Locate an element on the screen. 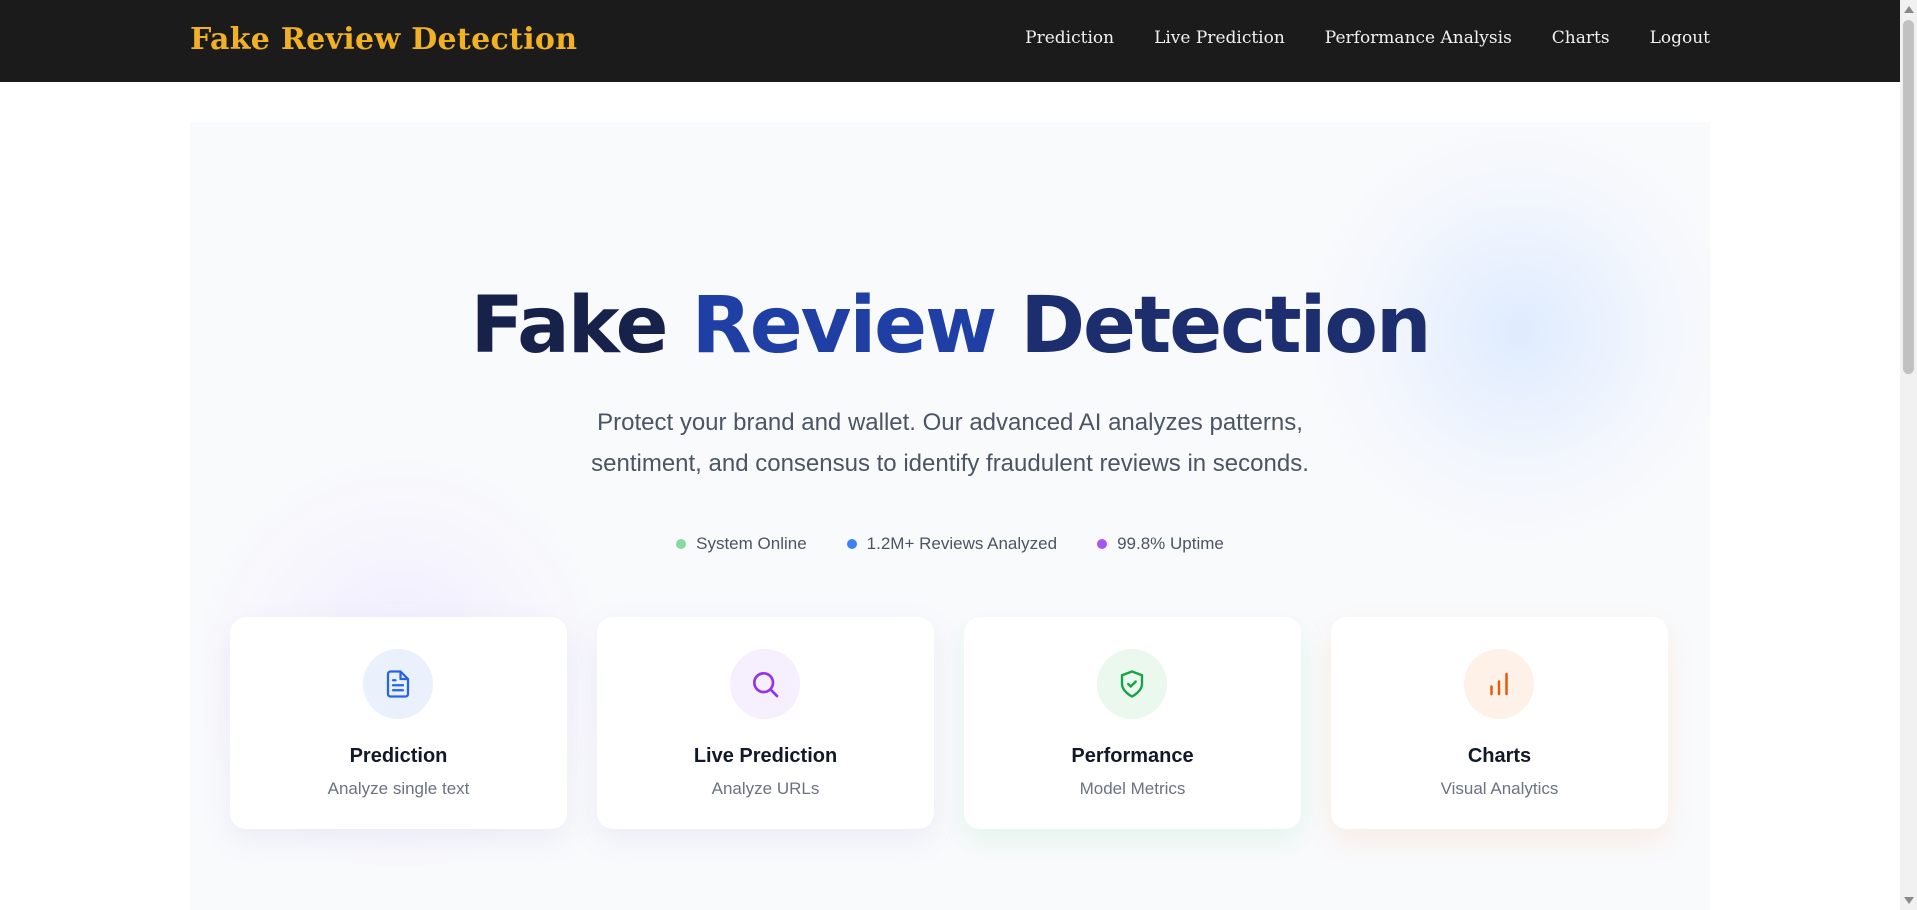 The image size is (1917, 910). stat-uptime: 99.8% Uptime is located at coordinates (1160, 544).